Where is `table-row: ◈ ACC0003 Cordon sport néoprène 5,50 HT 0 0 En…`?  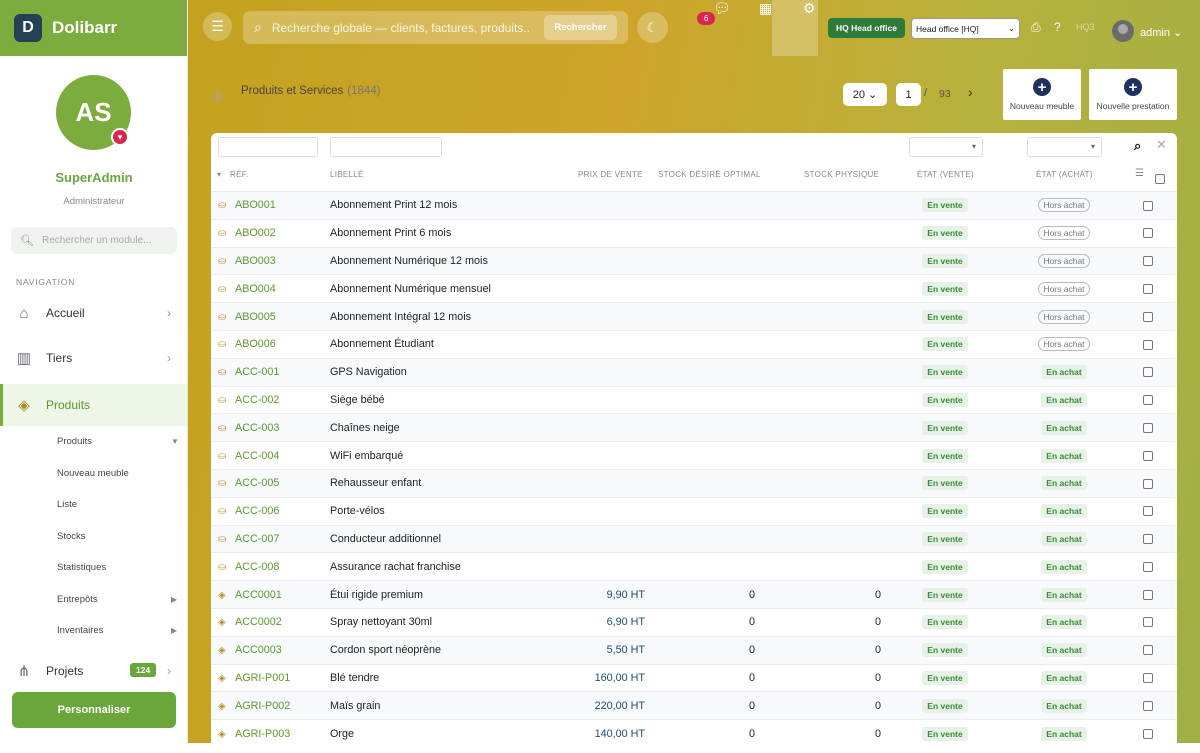 table-row: ◈ ACC0003 Cordon sport néoprène 5,50 HT 0 0 En… is located at coordinates (694, 650).